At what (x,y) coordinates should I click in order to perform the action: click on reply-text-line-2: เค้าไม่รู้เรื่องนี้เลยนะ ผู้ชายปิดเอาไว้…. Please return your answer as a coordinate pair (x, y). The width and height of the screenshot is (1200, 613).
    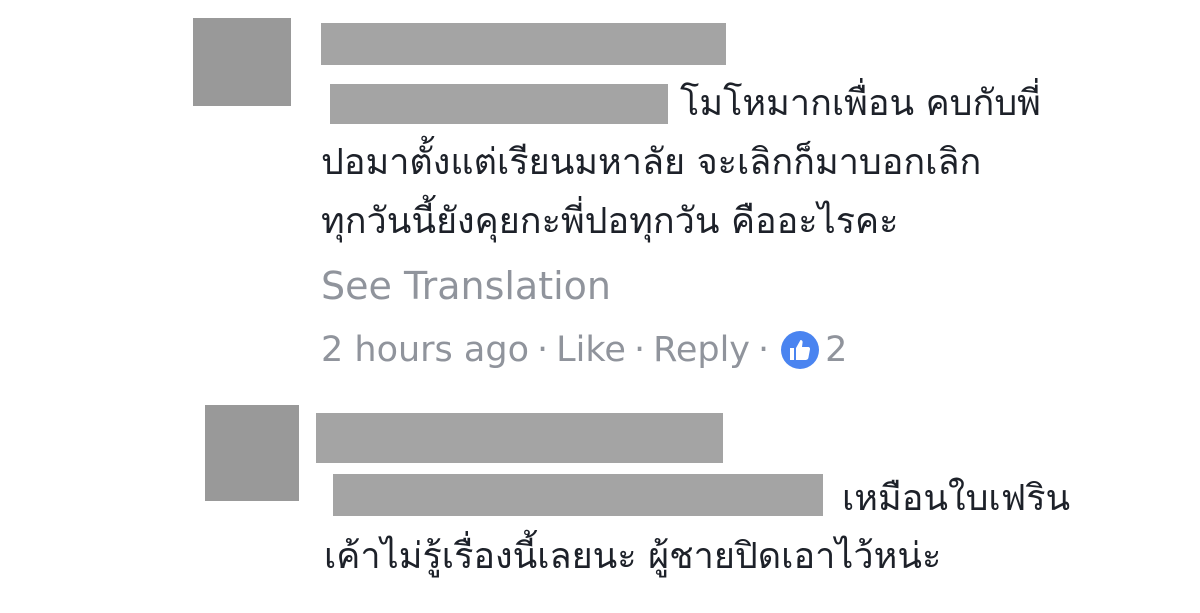
    Looking at the image, I should click on (633, 556).